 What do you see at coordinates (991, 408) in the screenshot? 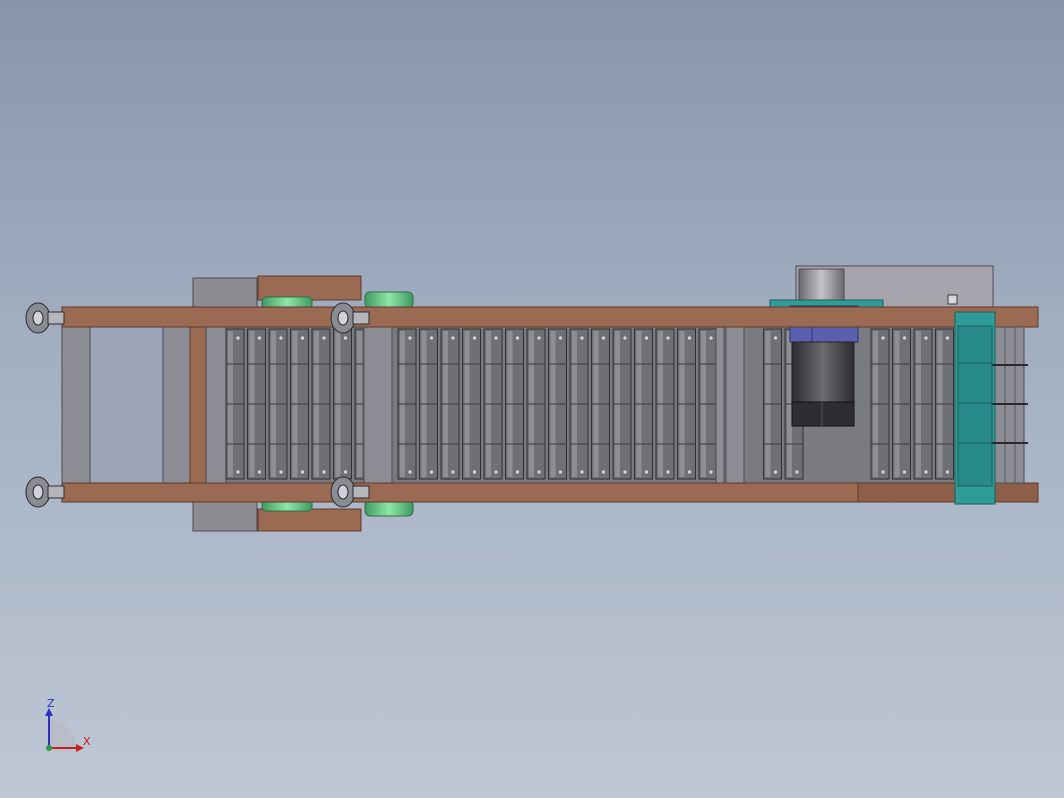
I see `head-end-bracket` at bounding box center [991, 408].